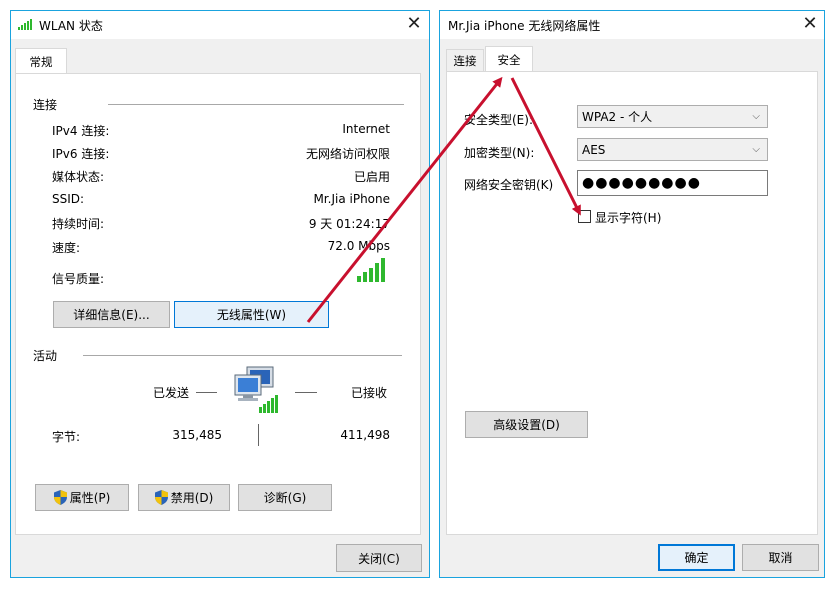  I want to click on arrow-to-show-characters, so click(545, 146).